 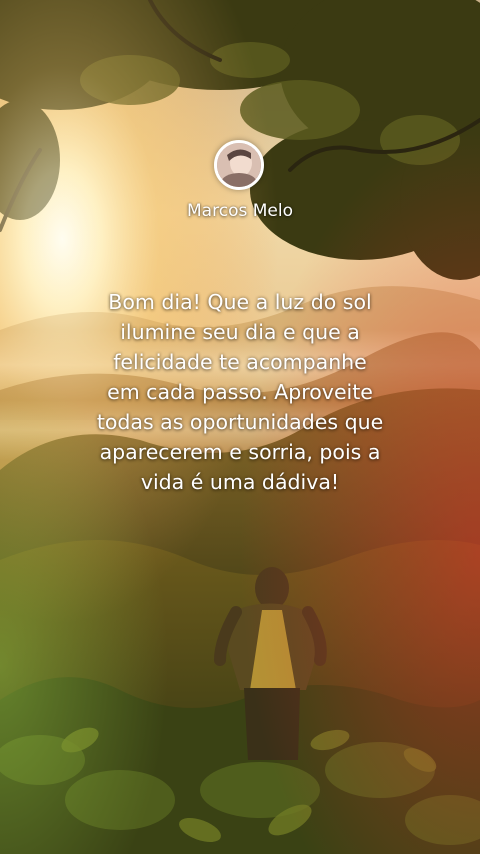 What do you see at coordinates (240, 211) in the screenshot?
I see `author-name: Marcos Melo` at bounding box center [240, 211].